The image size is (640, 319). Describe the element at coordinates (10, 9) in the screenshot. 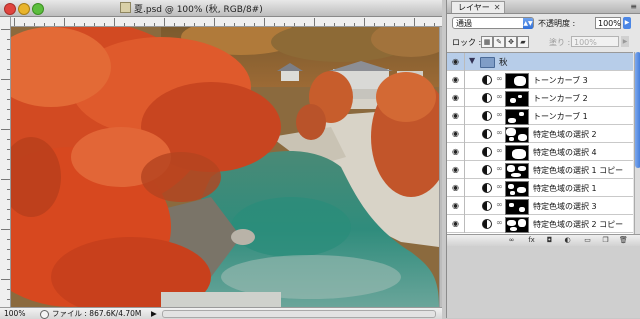

I see `close-window-button` at that location.